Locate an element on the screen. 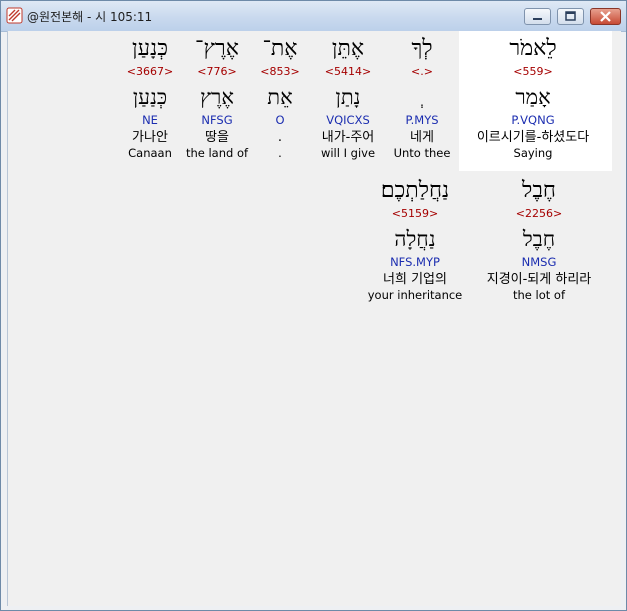 This screenshot has height=611, width=627. close-button is located at coordinates (605, 16).